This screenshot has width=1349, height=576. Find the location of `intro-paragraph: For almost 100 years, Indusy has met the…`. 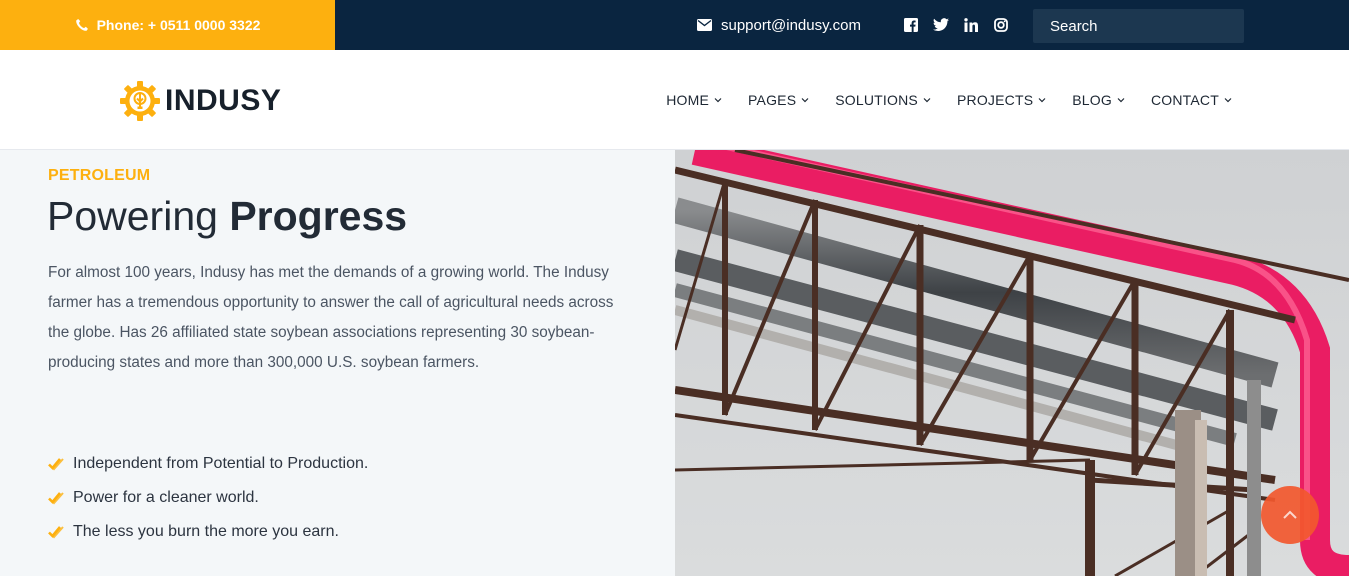

intro-paragraph: For almost 100 years, Indusy has met the… is located at coordinates (331, 317).